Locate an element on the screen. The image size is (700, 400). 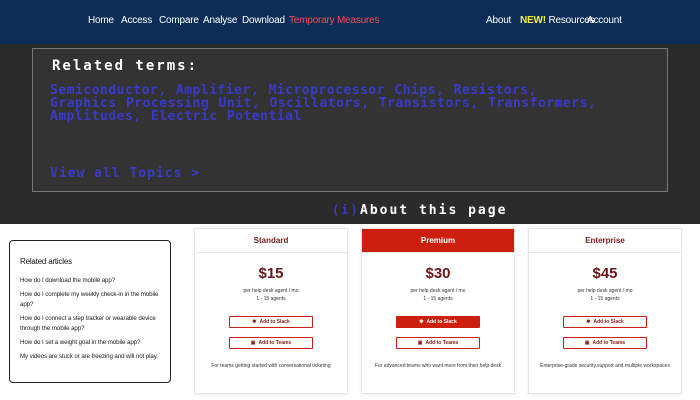
plan-price: $15 is located at coordinates (271, 273).